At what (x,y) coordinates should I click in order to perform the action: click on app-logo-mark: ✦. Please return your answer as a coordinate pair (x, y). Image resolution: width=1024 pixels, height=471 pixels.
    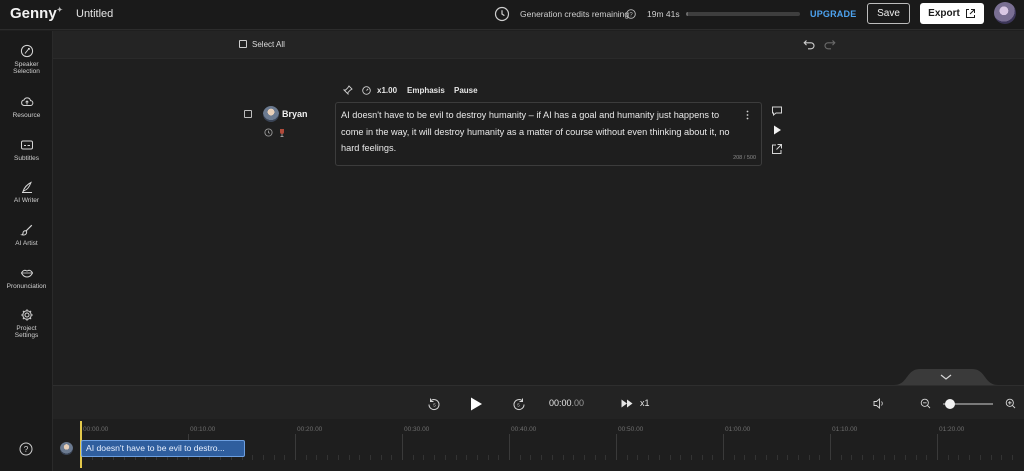
    Looking at the image, I should click on (59, 10).